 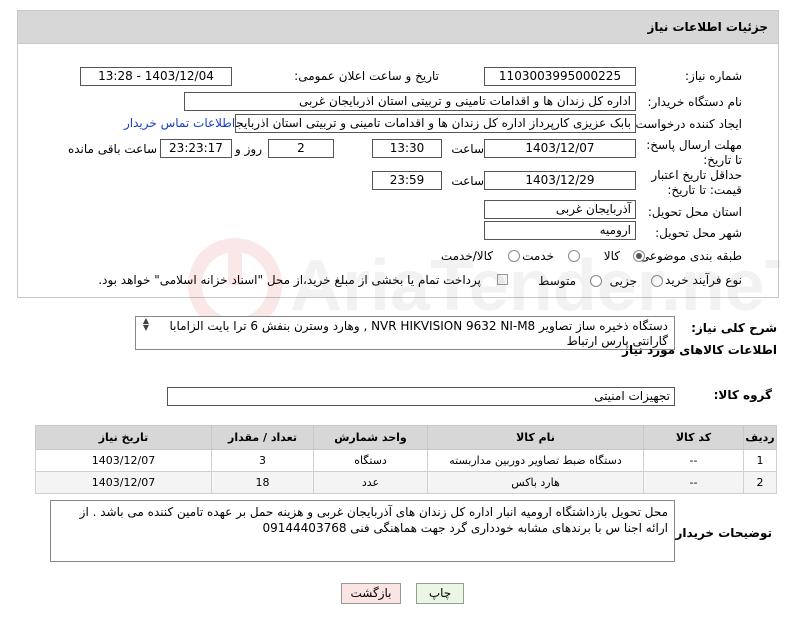 What do you see at coordinates (366, 76) in the screenshot?
I see `announce-label: تاریخ و ساعت اعلان عمومی:` at bounding box center [366, 76].